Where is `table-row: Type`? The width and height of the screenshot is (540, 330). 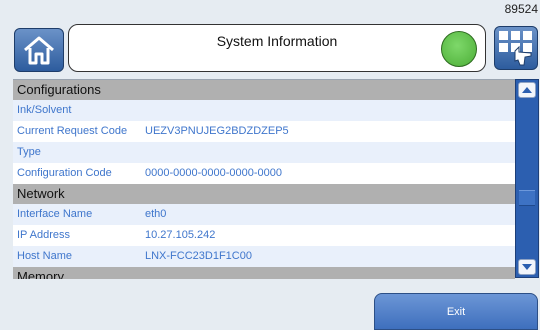 table-row: Type is located at coordinates (264, 152).